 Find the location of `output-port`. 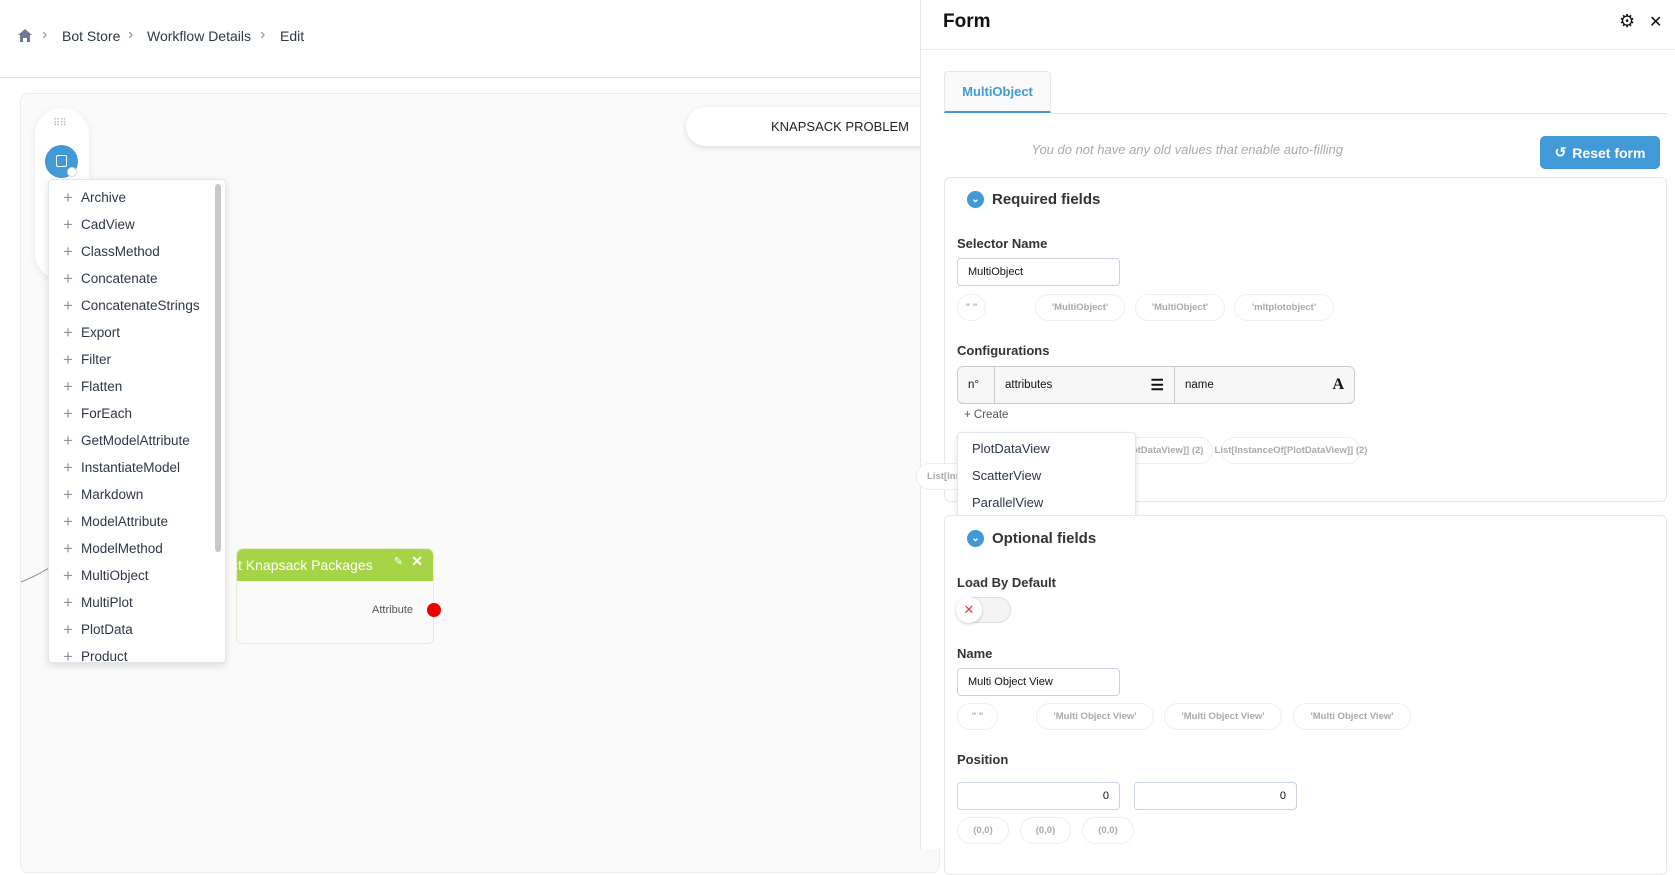

output-port is located at coordinates (434, 610).